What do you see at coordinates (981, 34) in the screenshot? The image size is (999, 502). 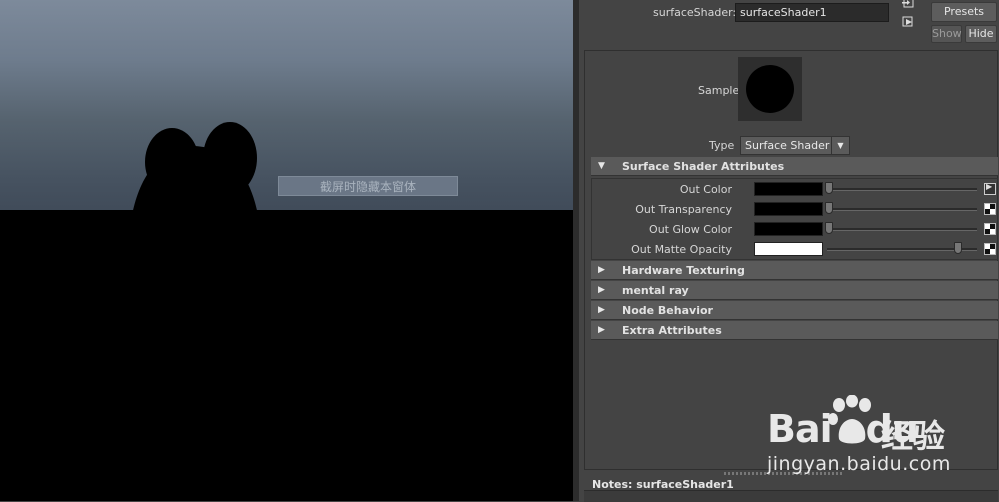 I see `hide-button: Hide` at bounding box center [981, 34].